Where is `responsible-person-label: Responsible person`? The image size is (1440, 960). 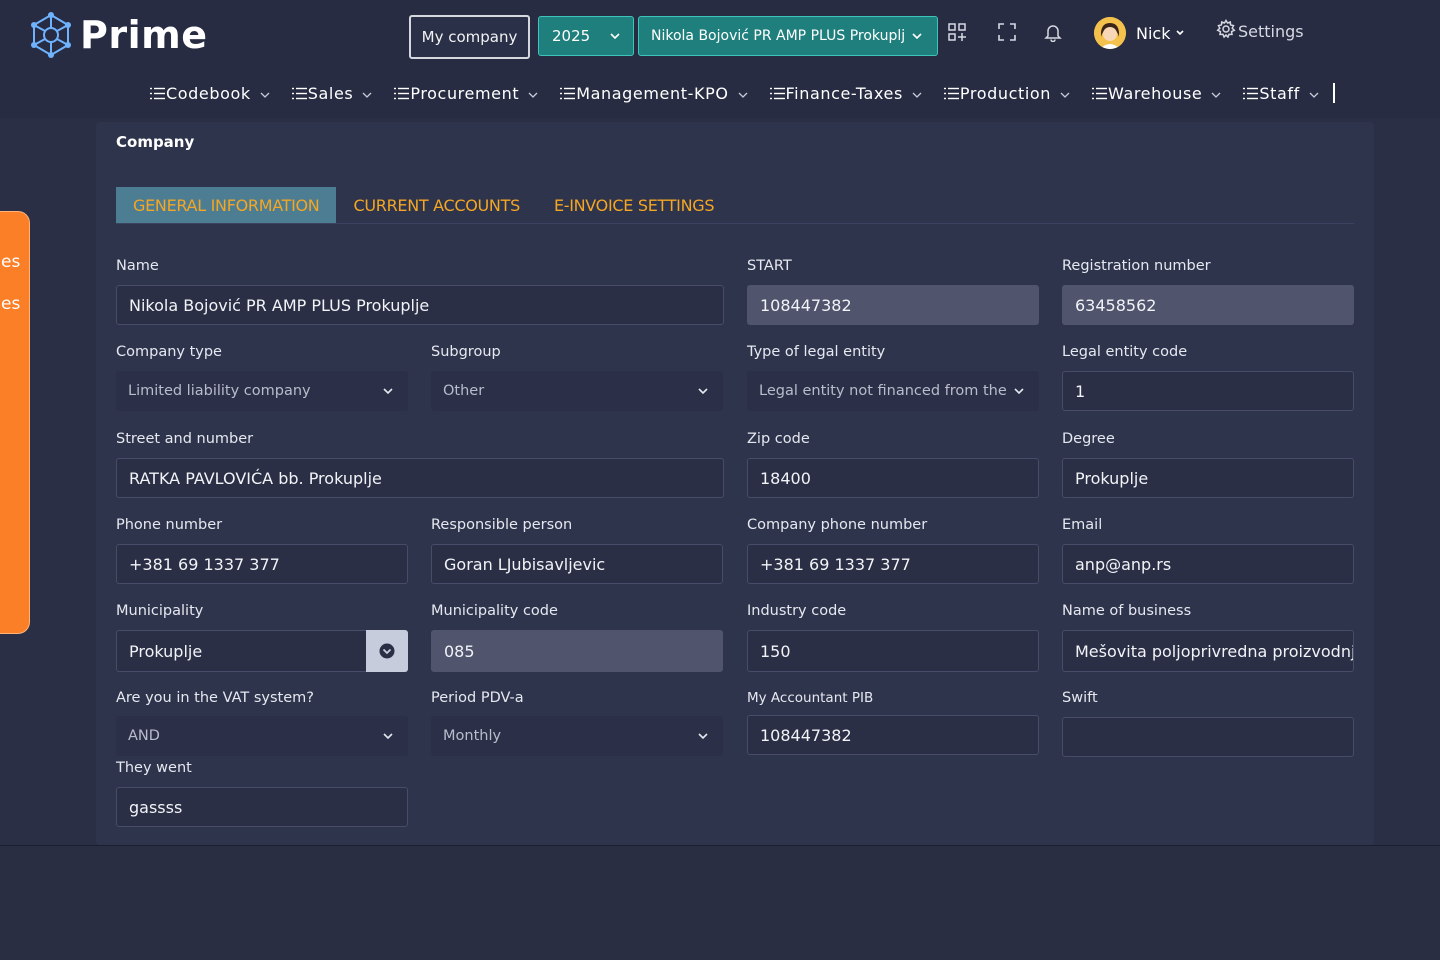 responsible-person-label: Responsible person is located at coordinates (502, 525).